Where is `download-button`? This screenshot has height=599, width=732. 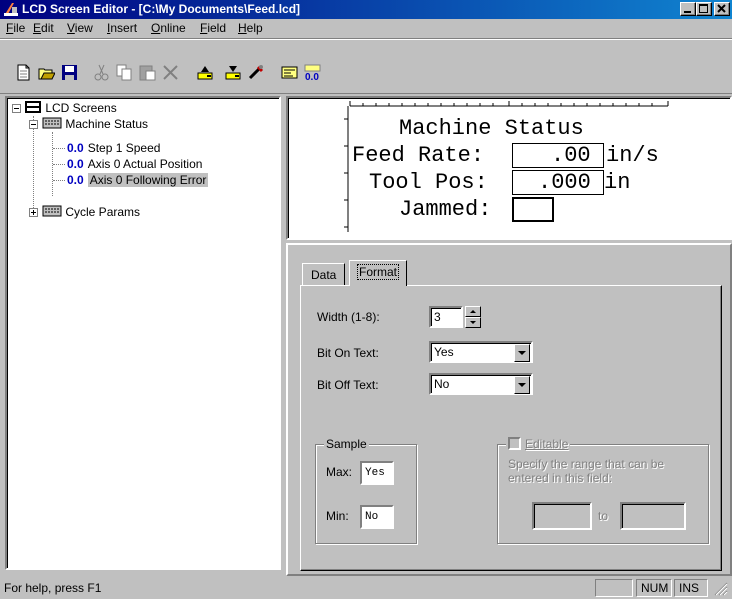
download-button is located at coordinates (233, 72).